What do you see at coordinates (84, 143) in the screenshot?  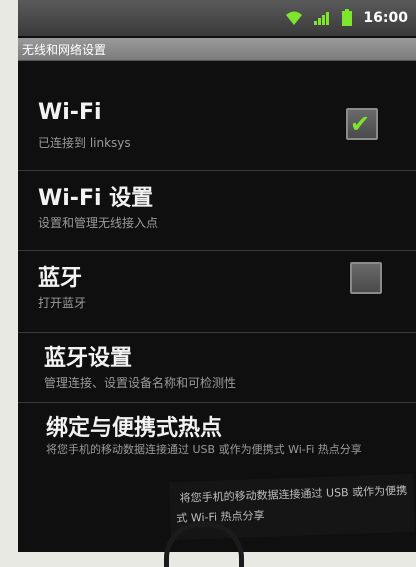 I see `setting-wifi-subtitle: 已连接到 linksys` at bounding box center [84, 143].